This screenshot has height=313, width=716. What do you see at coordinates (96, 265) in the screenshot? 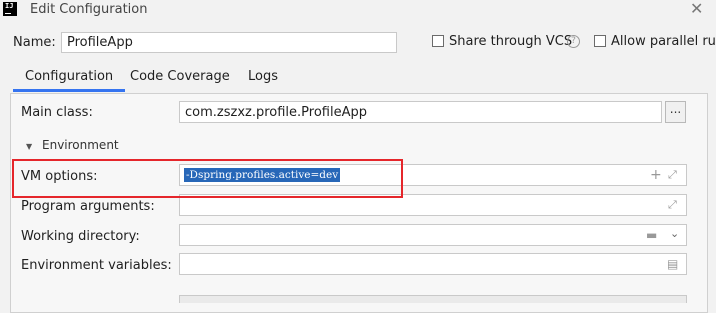
I see `environment-variables-label: Environment variables:` at bounding box center [96, 265].